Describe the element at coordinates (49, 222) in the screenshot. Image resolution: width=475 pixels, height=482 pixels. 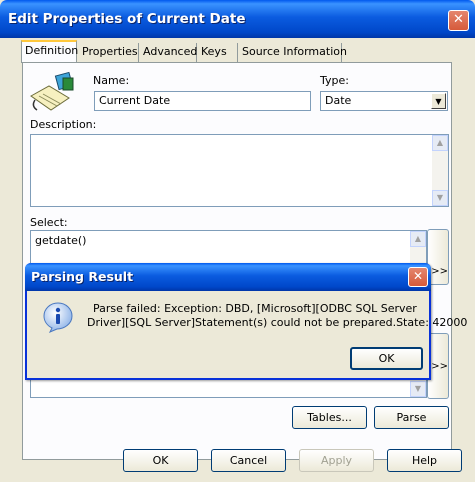
I see `select-label: Select:` at that location.